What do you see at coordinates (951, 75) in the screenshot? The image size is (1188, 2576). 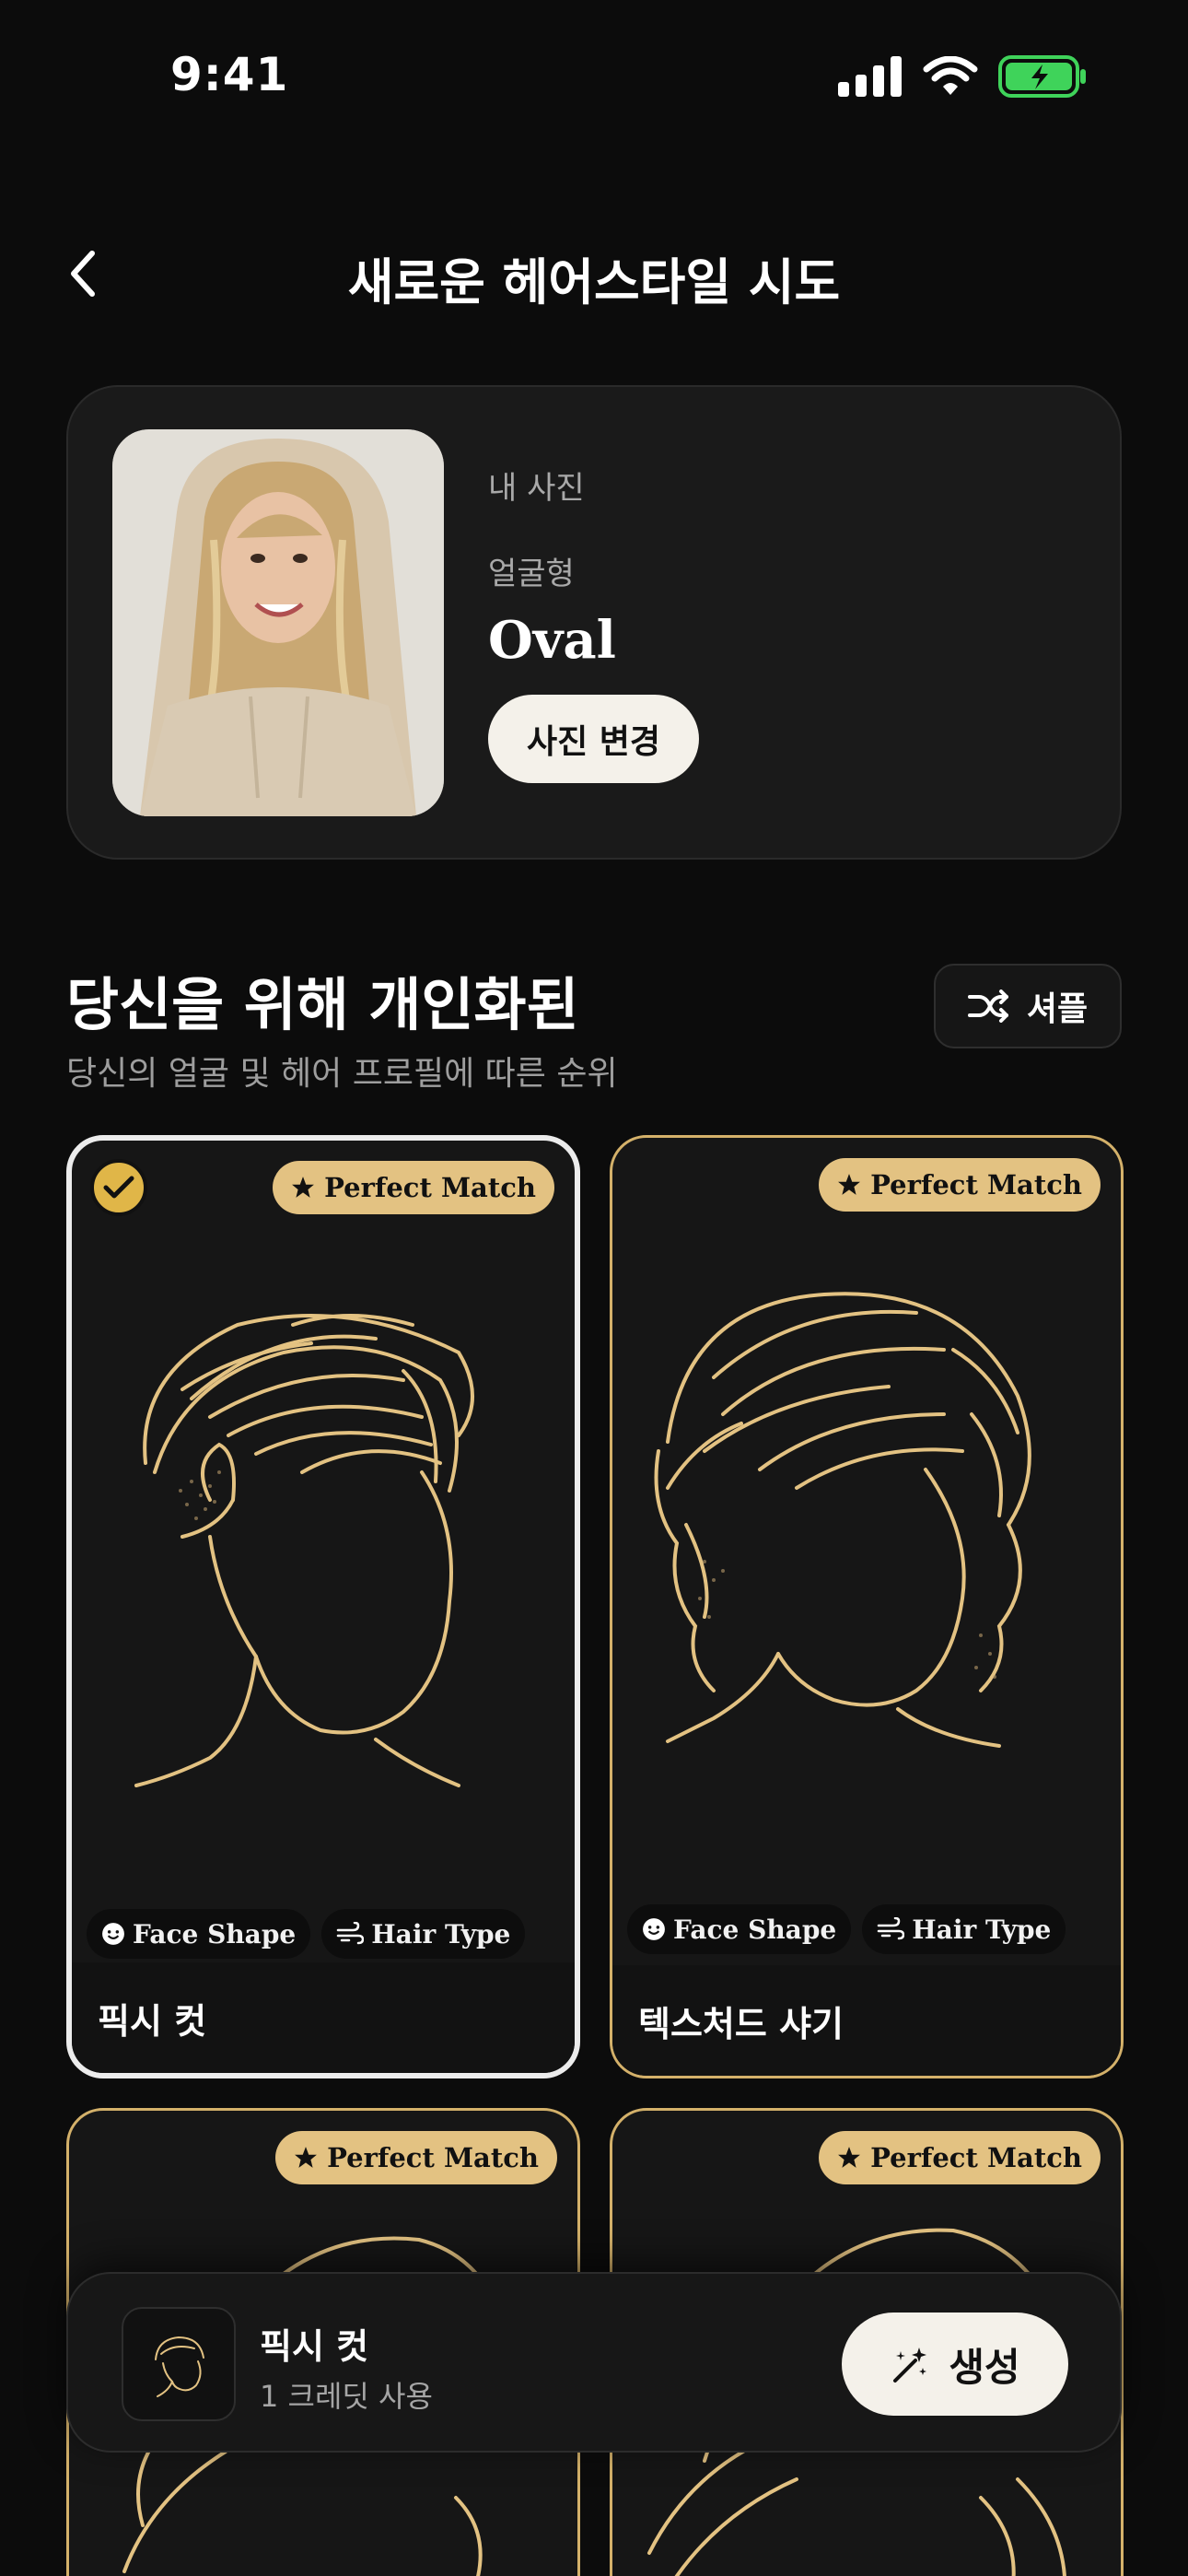 I see `wifi-icon` at bounding box center [951, 75].